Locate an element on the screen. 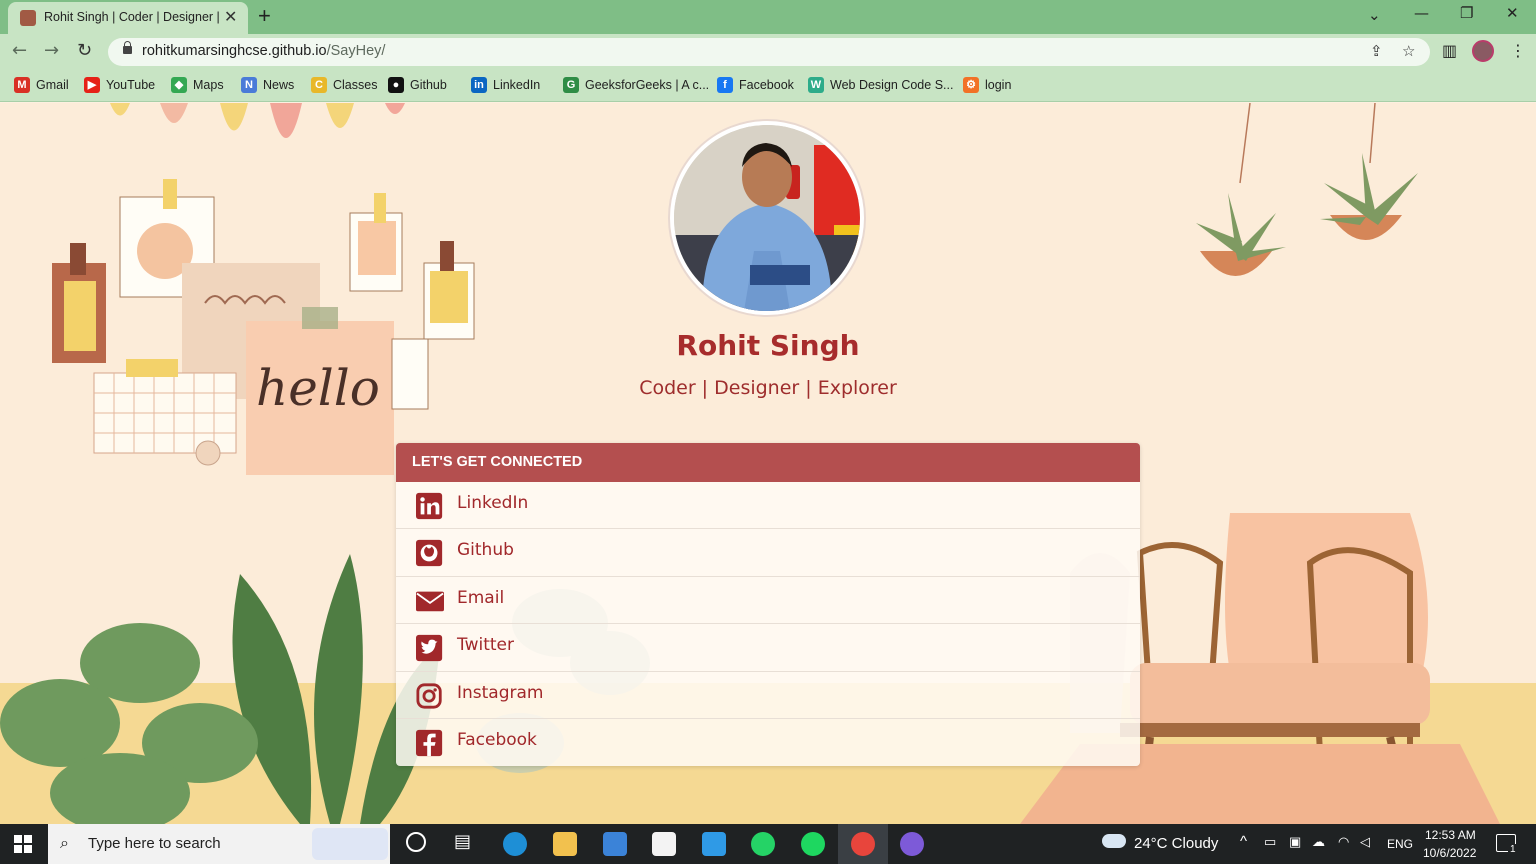 Image resolution: width=1536 pixels, height=864 pixels. restore-window-icon: ❐ is located at coordinates (1466, 13).